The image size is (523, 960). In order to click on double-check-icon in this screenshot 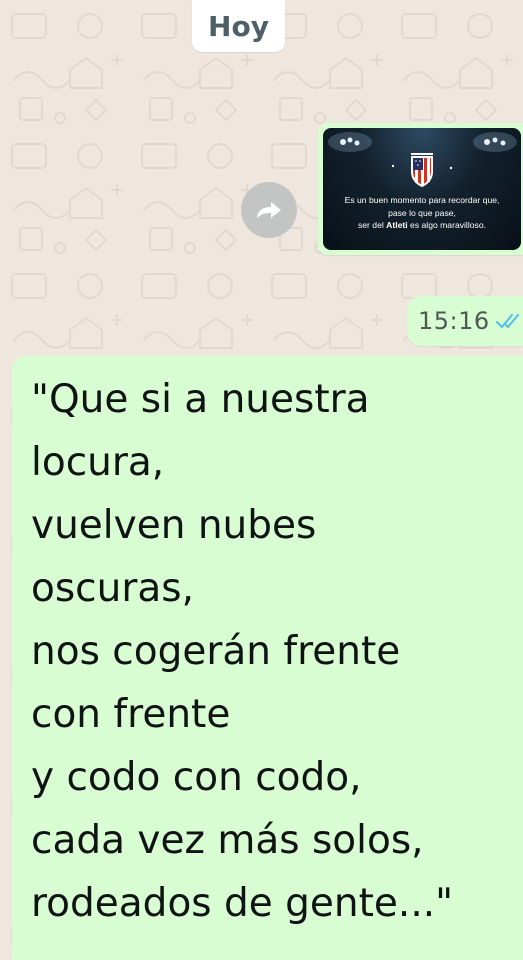, I will do `click(507, 321)`.